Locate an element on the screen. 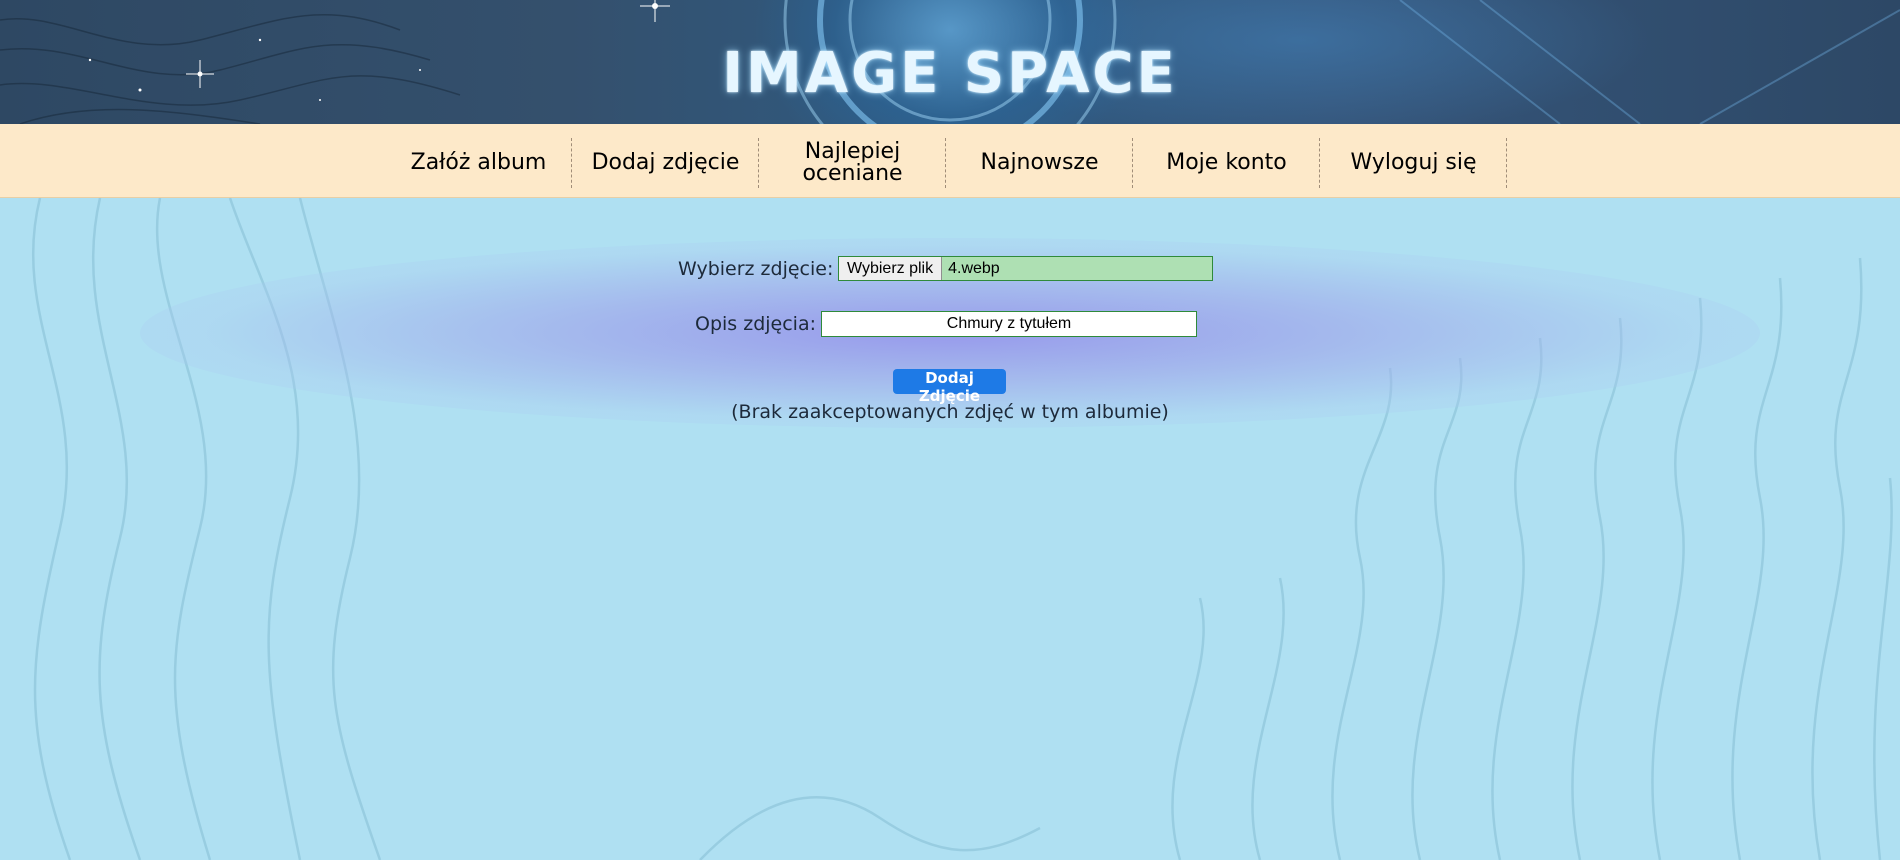 The image size is (1900, 860). nav-item-my-account: Moje konto is located at coordinates (1227, 163).